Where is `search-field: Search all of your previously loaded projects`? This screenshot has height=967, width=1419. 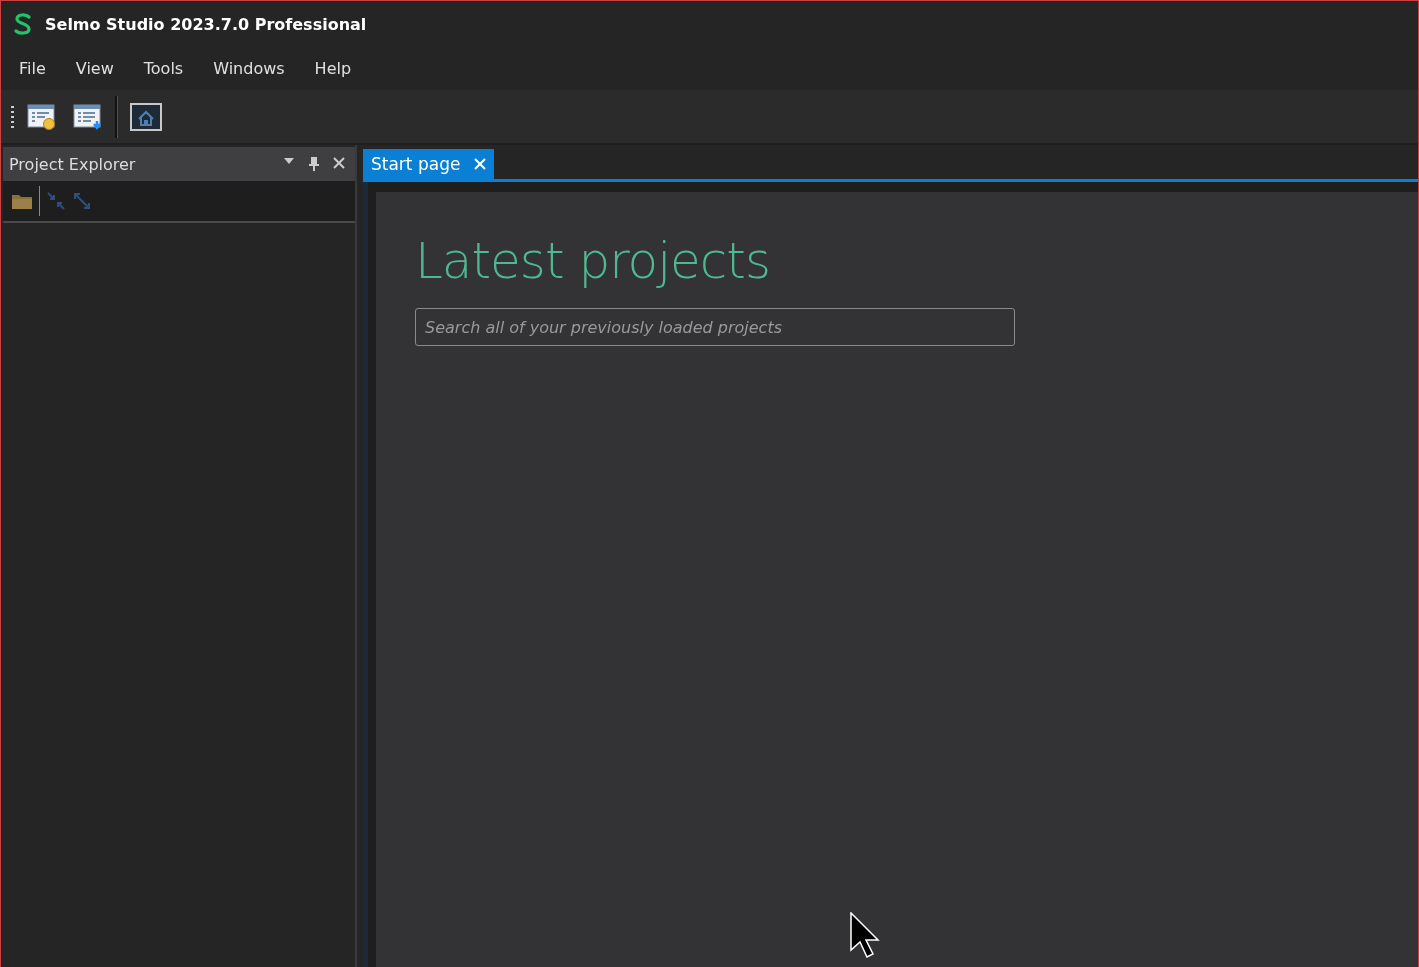 search-field: Search all of your previously loaded projects is located at coordinates (715, 327).